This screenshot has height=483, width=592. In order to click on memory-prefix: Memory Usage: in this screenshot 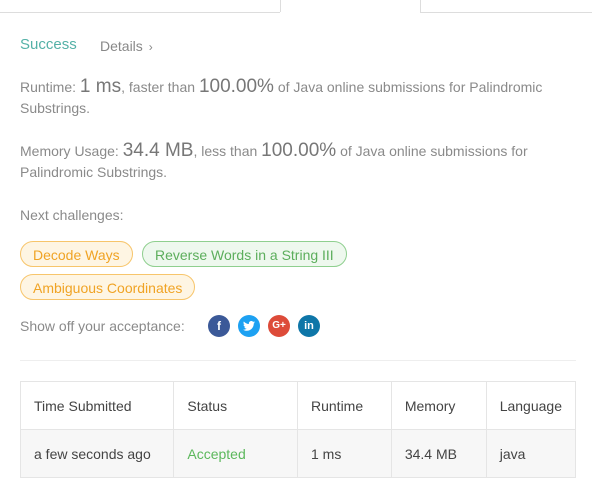, I will do `click(71, 151)`.